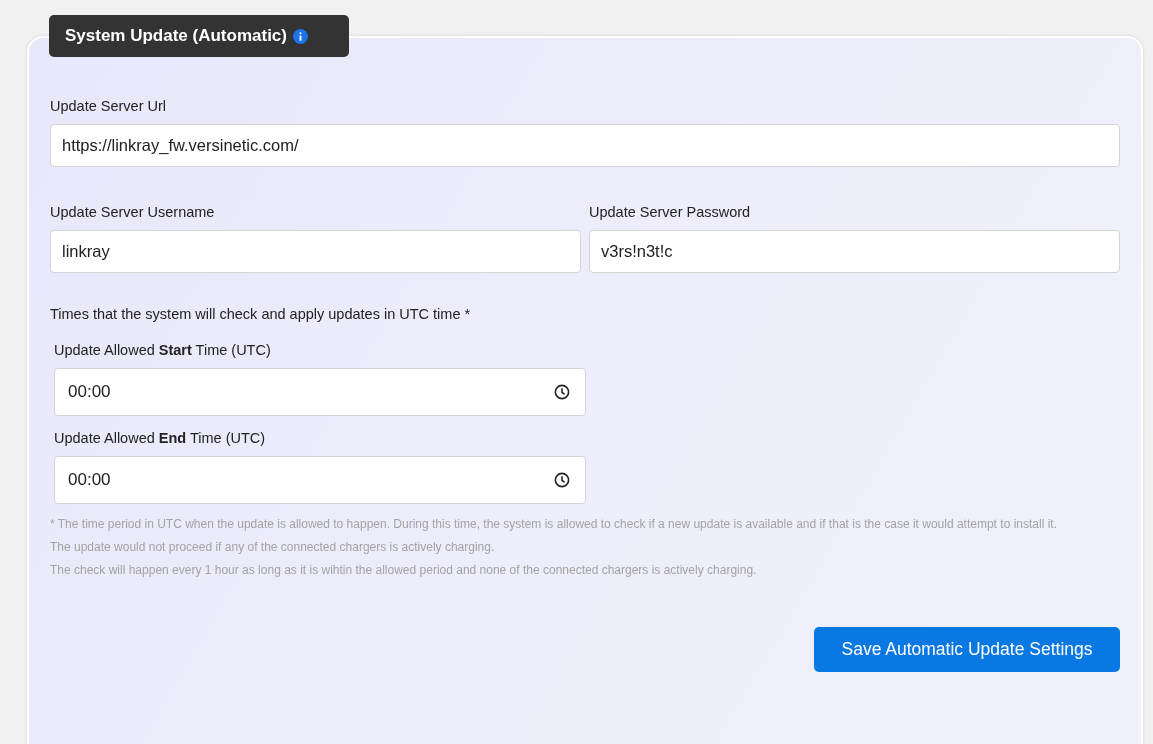  I want to click on save-settings-button: Save Automatic Update Settings, so click(967, 649).